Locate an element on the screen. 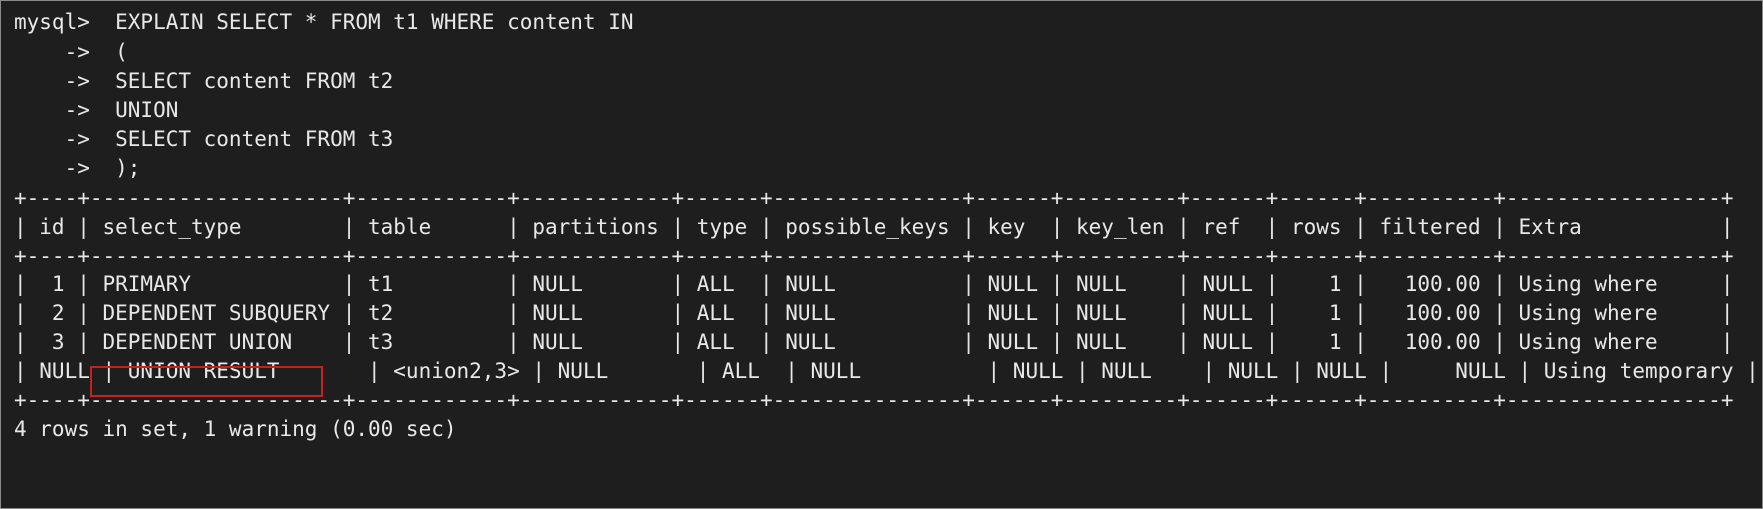 The width and height of the screenshot is (1763, 509). prompt-line: -> UNION is located at coordinates (96, 110).